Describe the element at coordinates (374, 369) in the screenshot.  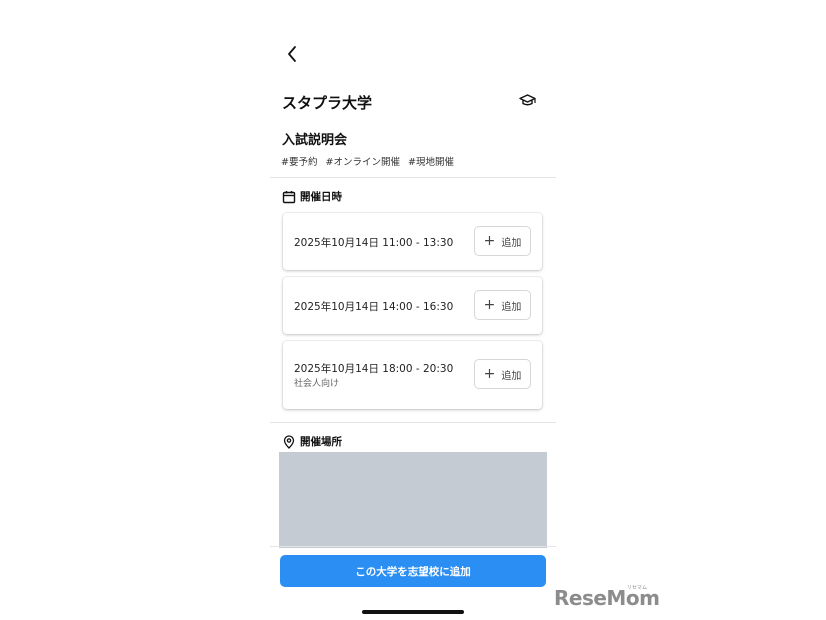
I see `date-text: 2025年10月14日 18:00 - 20:30` at that location.